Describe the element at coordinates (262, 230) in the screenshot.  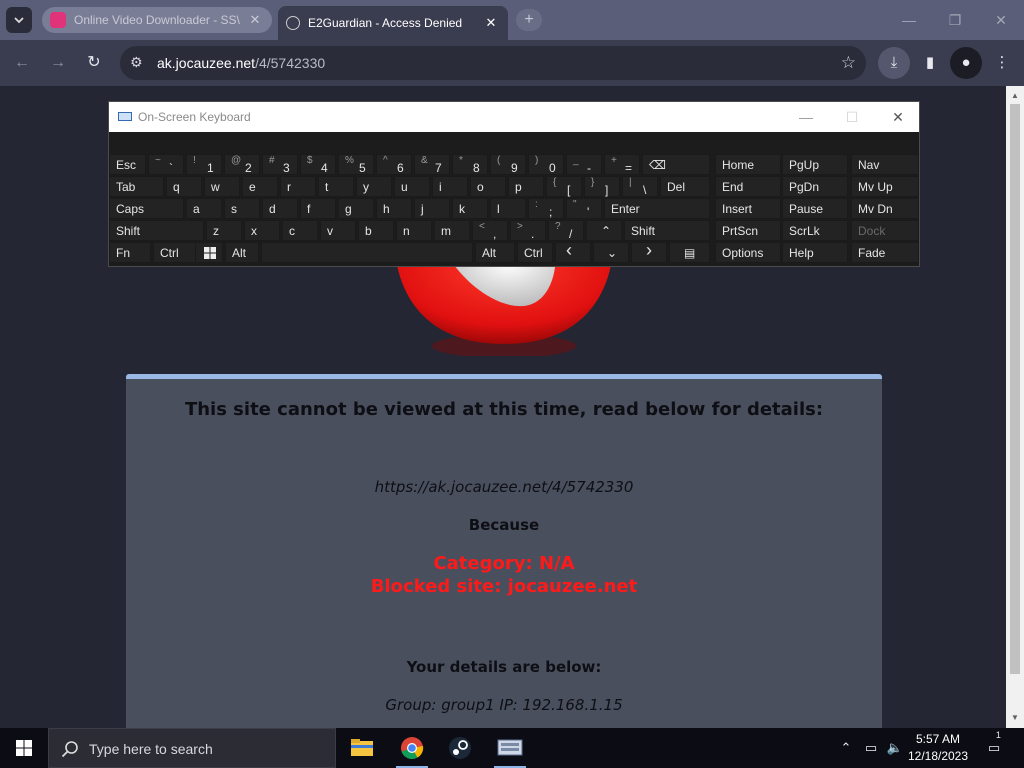
I see `key-x: x` at that location.